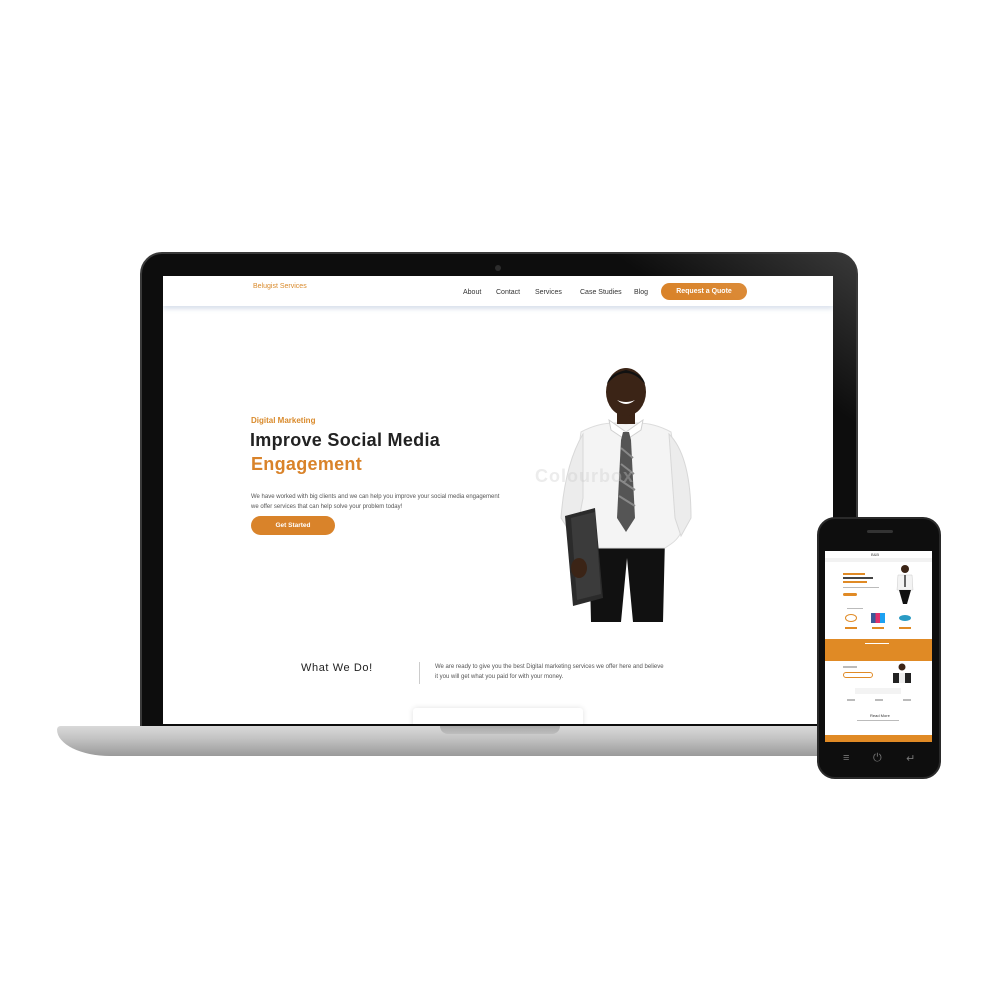  What do you see at coordinates (508, 292) in the screenshot?
I see `nav-contact: Contact` at bounding box center [508, 292].